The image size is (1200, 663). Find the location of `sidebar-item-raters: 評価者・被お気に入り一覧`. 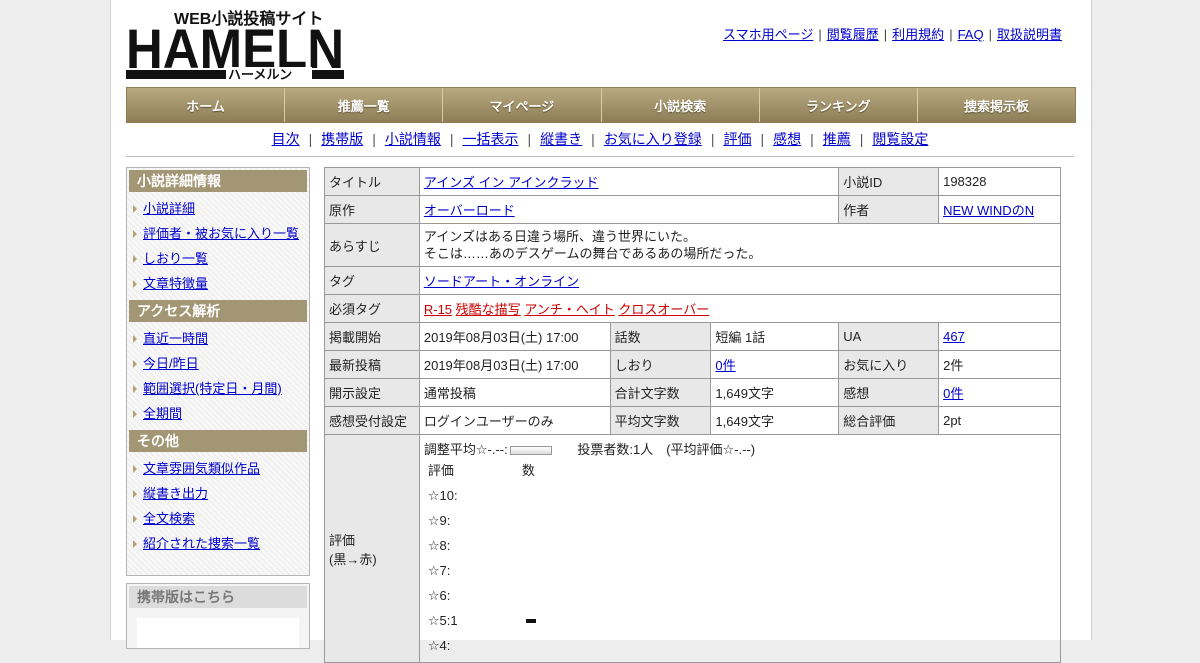

sidebar-item-raters: 評価者・被お気に入り一覧 is located at coordinates (218, 233).